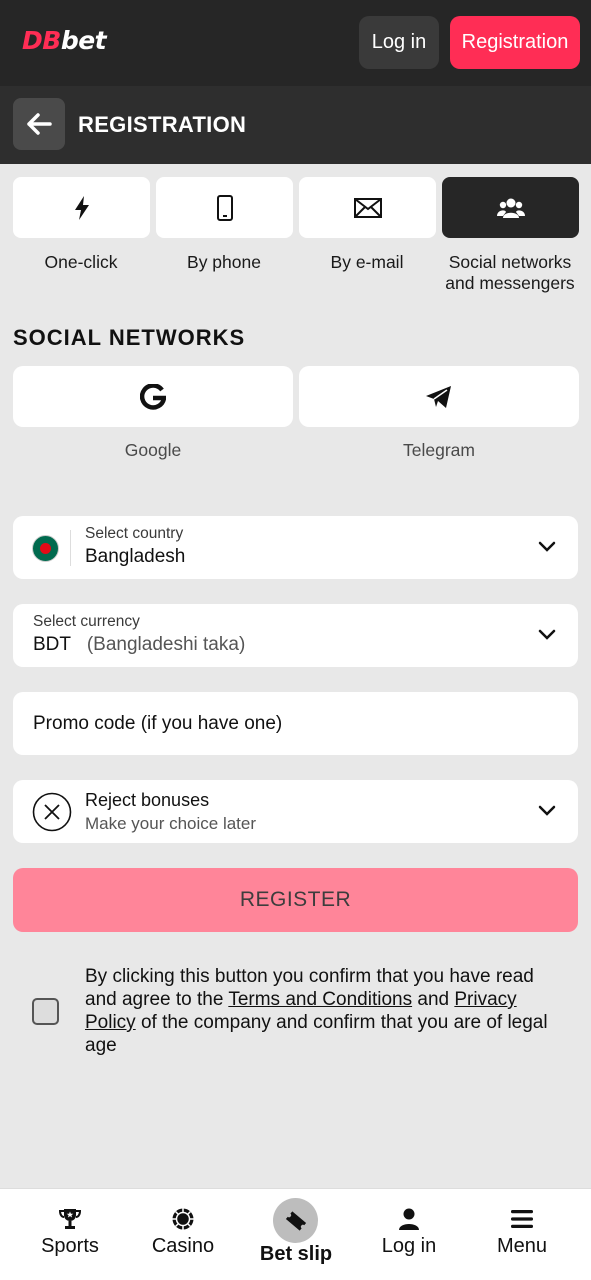 The width and height of the screenshot is (591, 1280). What do you see at coordinates (296, 1254) in the screenshot?
I see `nav-bet-slip-label: Bet slip` at bounding box center [296, 1254].